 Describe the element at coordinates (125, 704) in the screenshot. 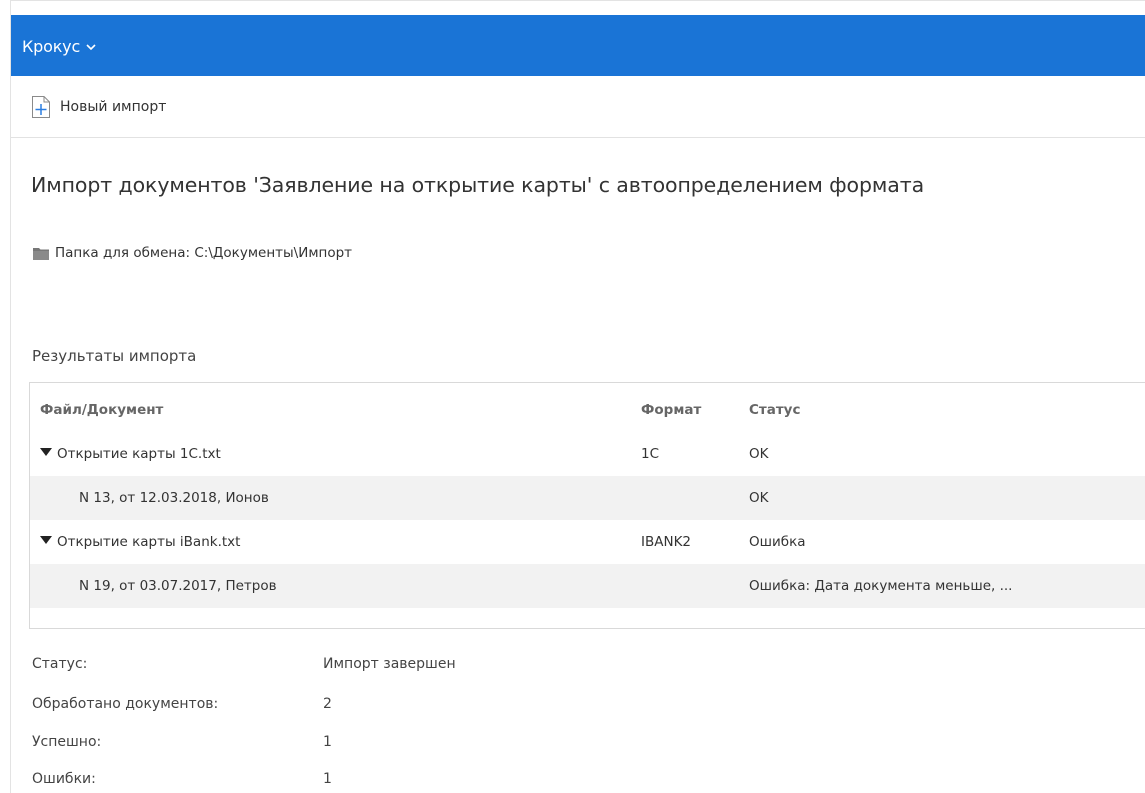

I see `summary-label: Обработано документов:` at that location.